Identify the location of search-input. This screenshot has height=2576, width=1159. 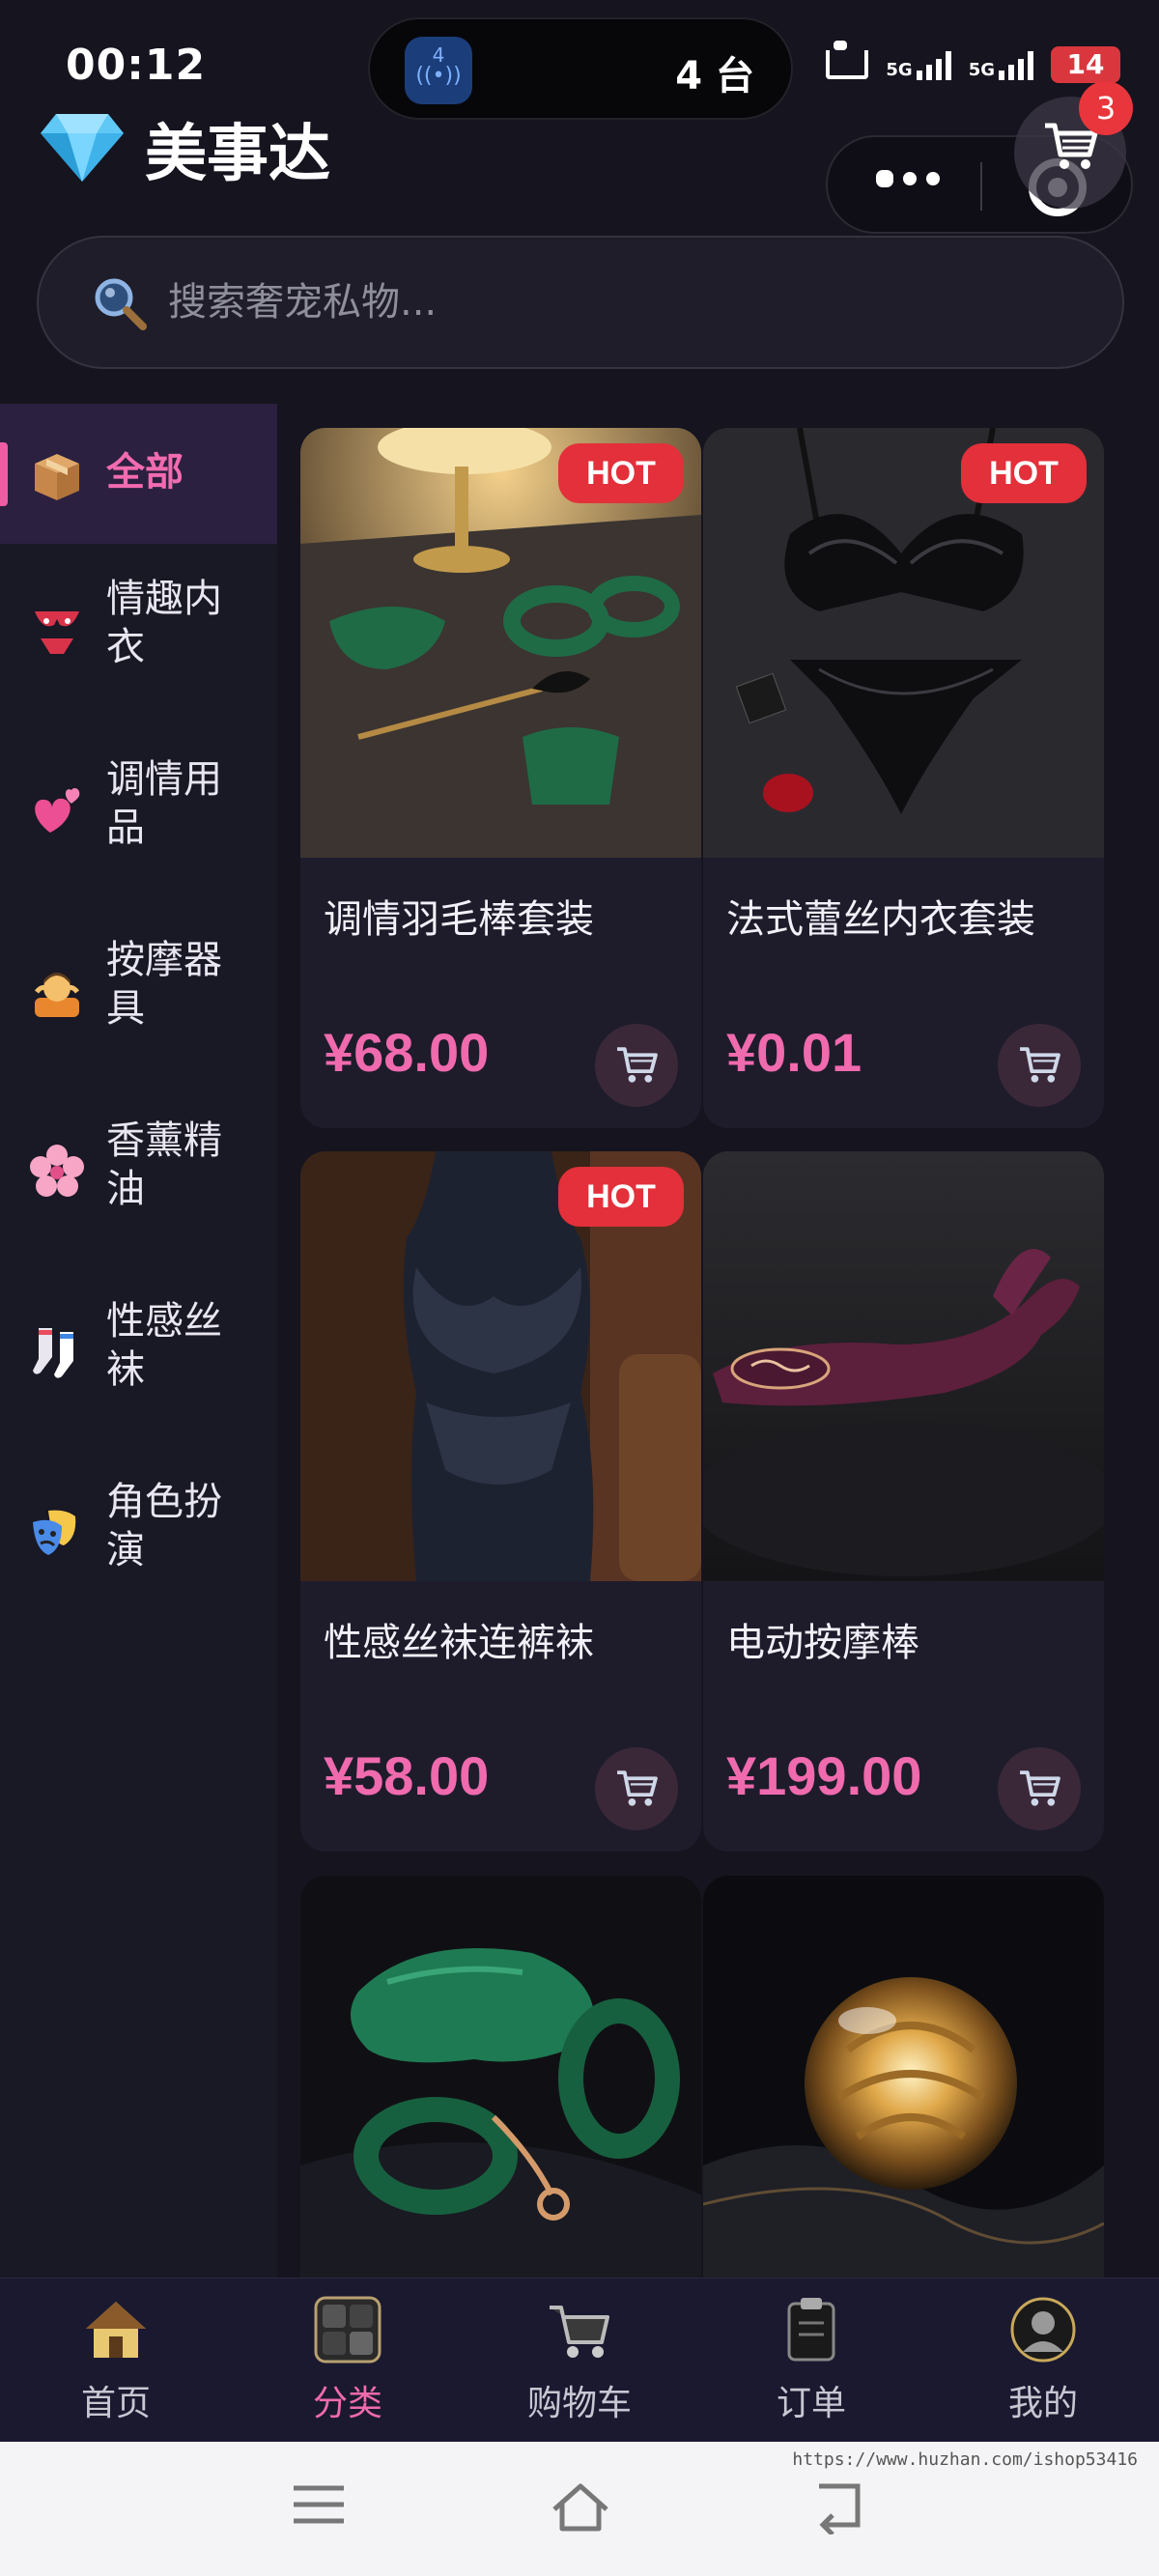
(603, 302).